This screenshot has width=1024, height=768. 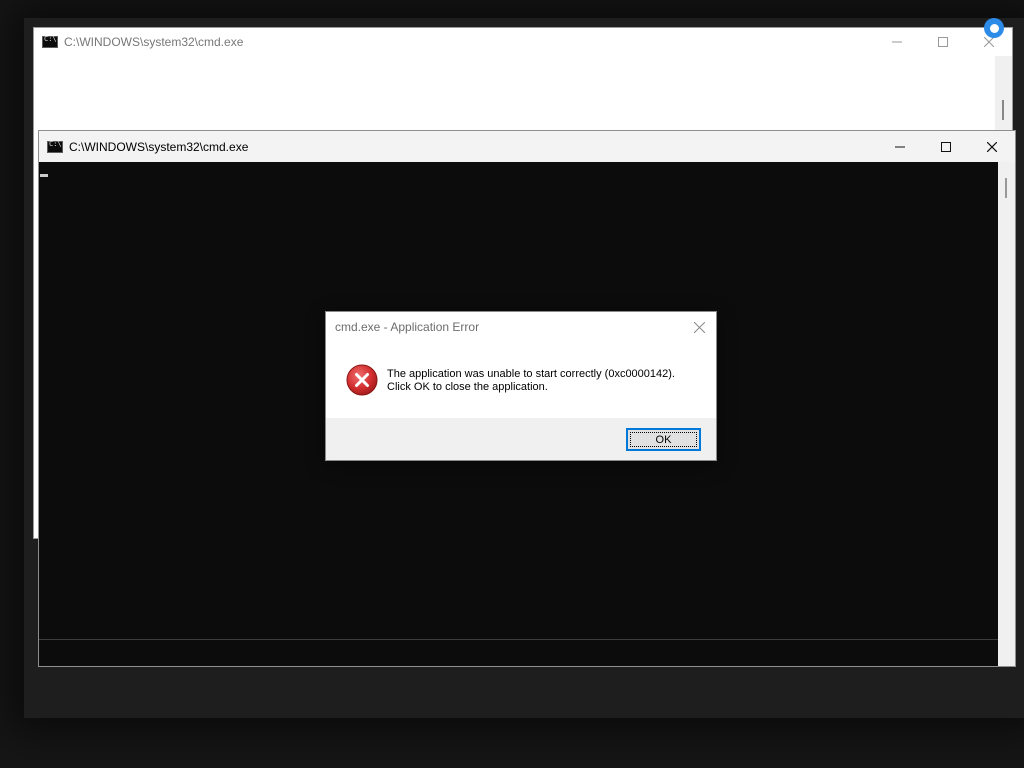 What do you see at coordinates (1006, 414) in the screenshot?
I see `front-window-scrollbar` at bounding box center [1006, 414].